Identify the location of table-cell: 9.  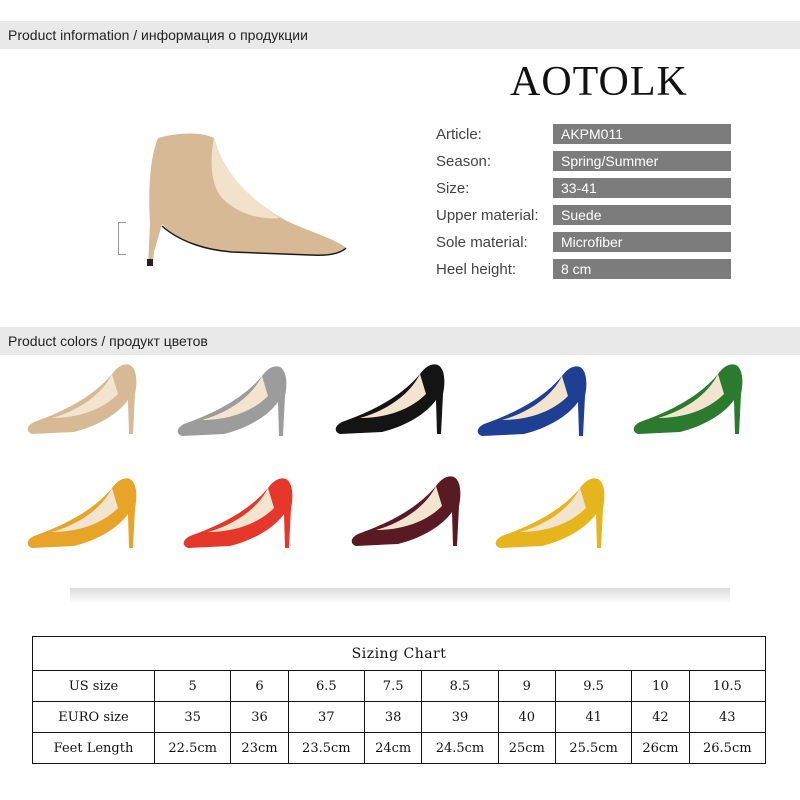
(526, 686).